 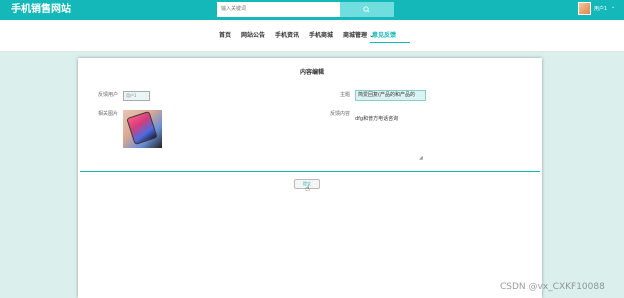 I want to click on watermark: CSDN @vx_CXKF10088, so click(x=552, y=287).